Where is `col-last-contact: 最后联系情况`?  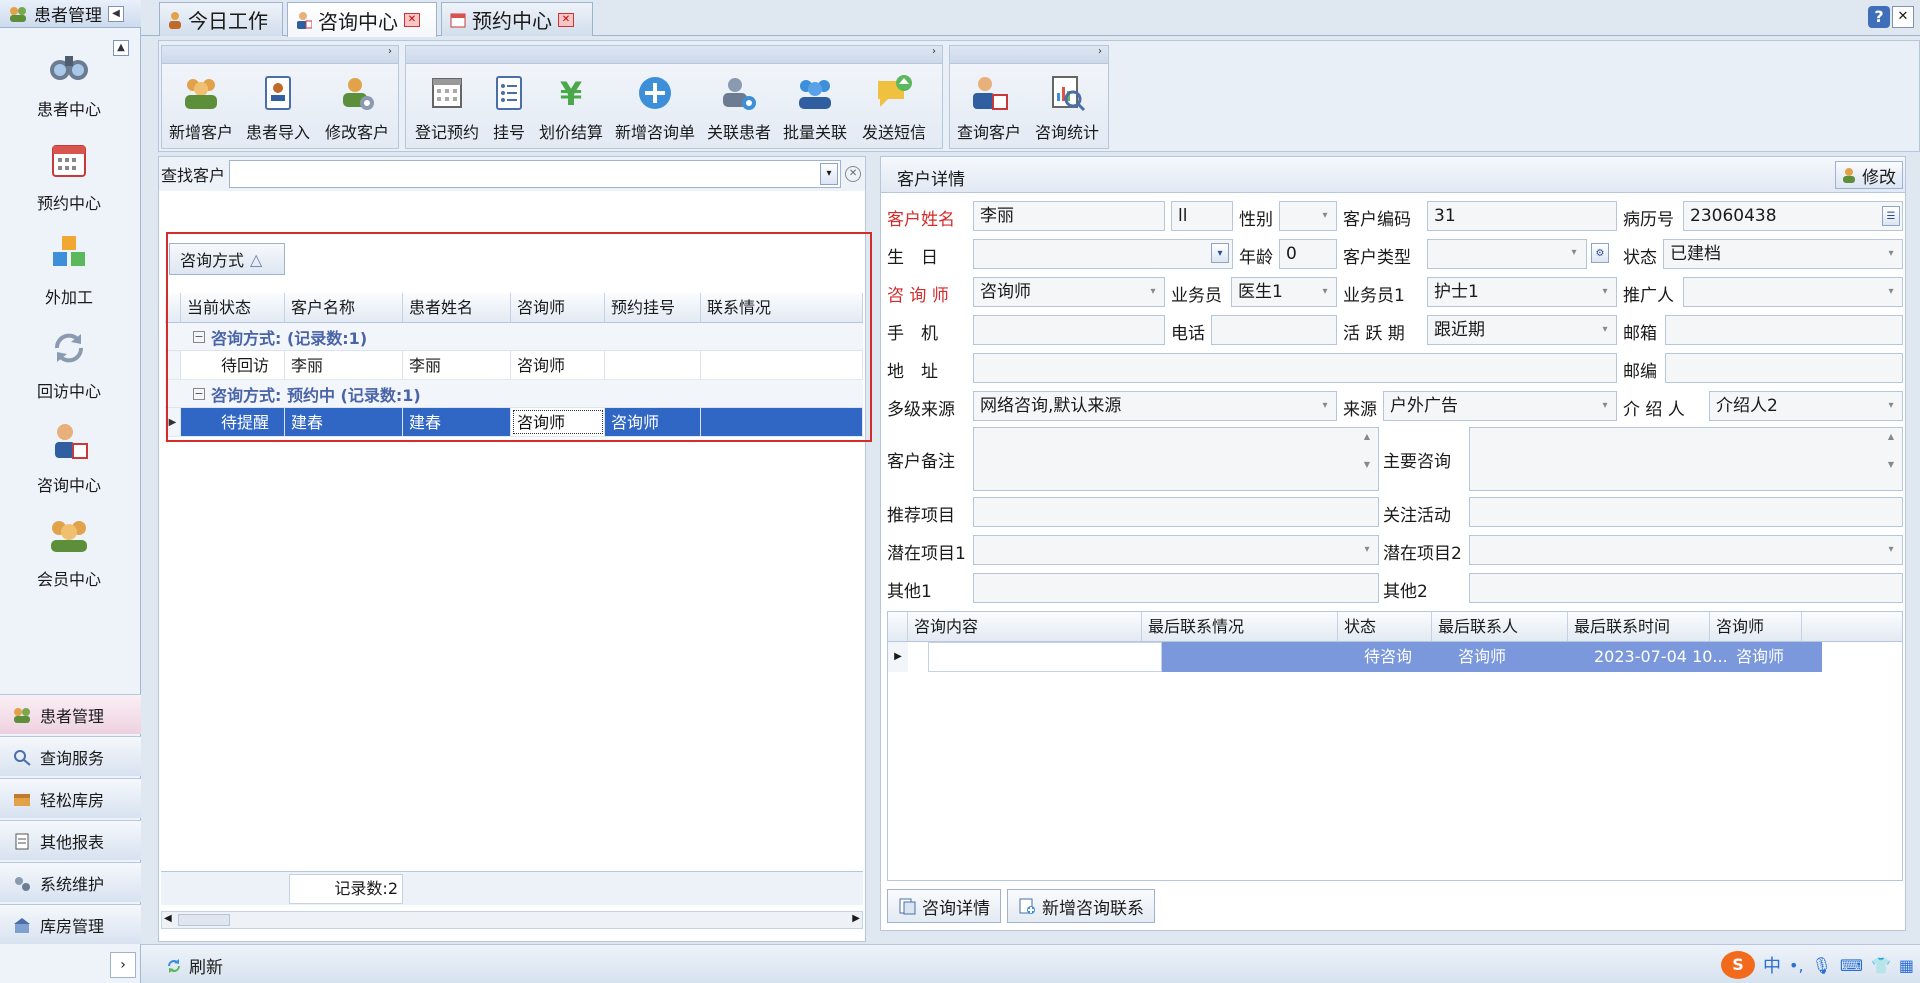 col-last-contact: 最后联系情况 is located at coordinates (1240, 626).